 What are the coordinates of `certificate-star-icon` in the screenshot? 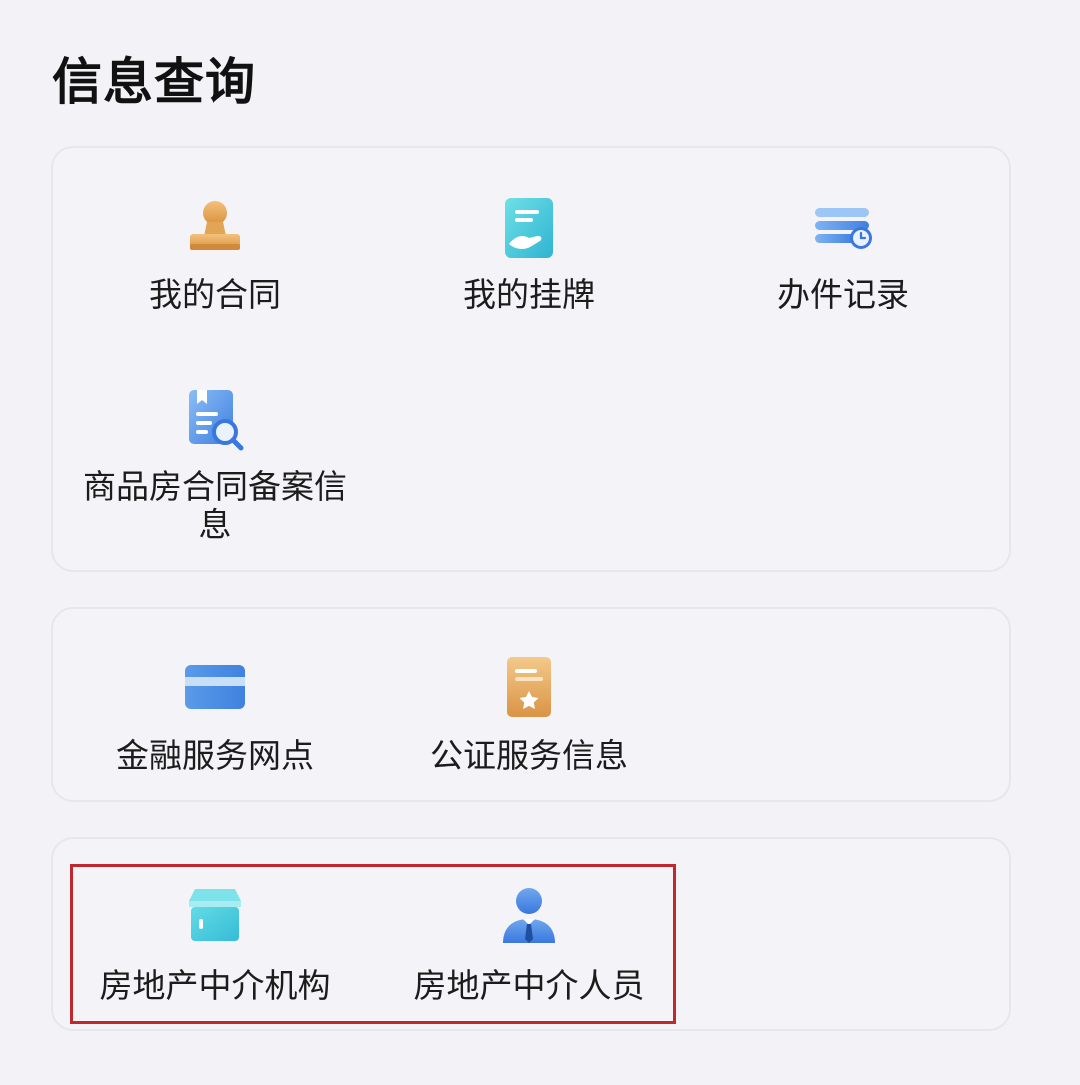 It's located at (529, 687).